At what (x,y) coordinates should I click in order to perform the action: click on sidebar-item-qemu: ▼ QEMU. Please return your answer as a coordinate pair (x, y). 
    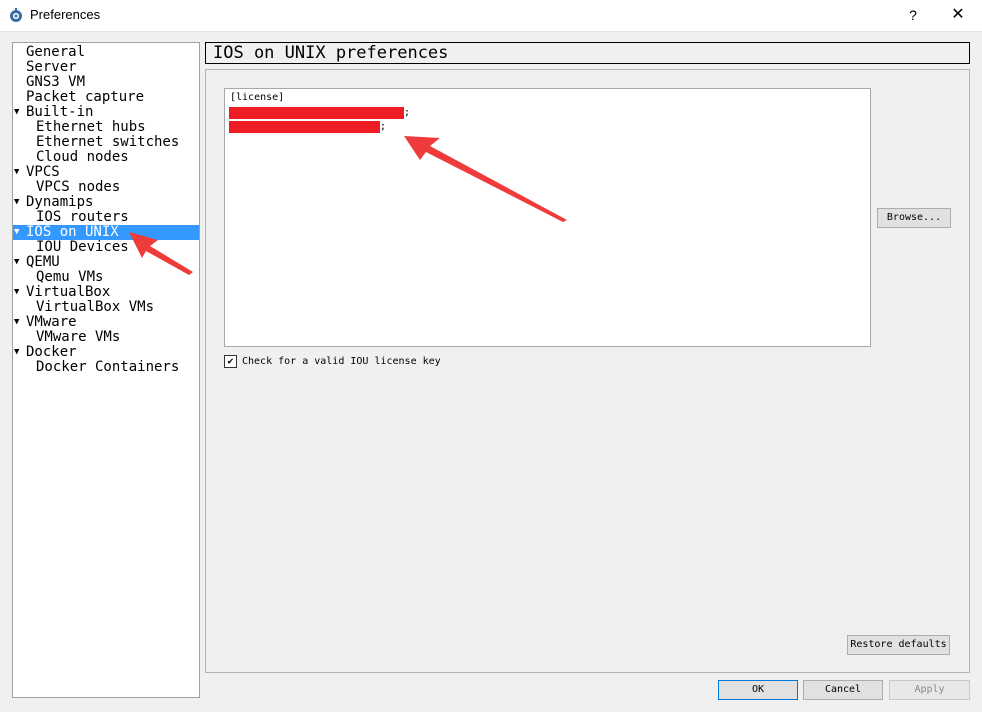
    Looking at the image, I should click on (106, 262).